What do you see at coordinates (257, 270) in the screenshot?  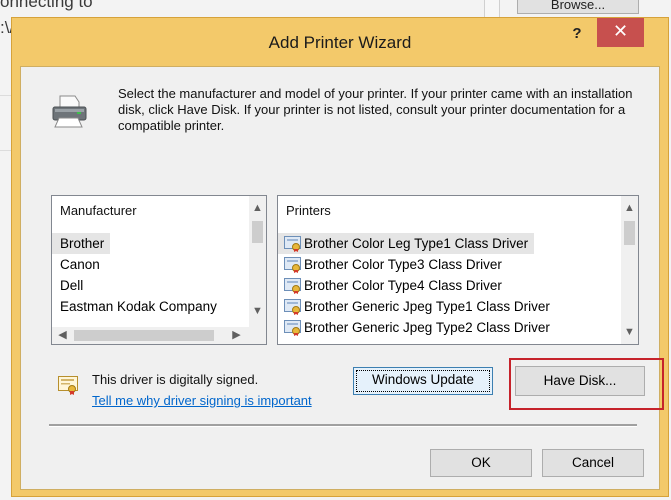 I see `manufacturer-vertical-scrollbar: ▲ ▼` at bounding box center [257, 270].